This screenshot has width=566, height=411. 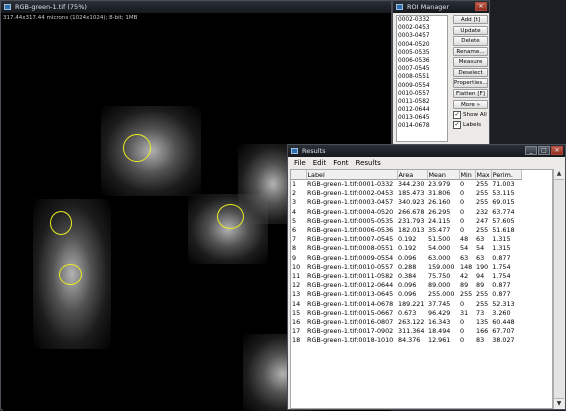 I want to click on table-cell: 38.027, so click(x=503, y=340).